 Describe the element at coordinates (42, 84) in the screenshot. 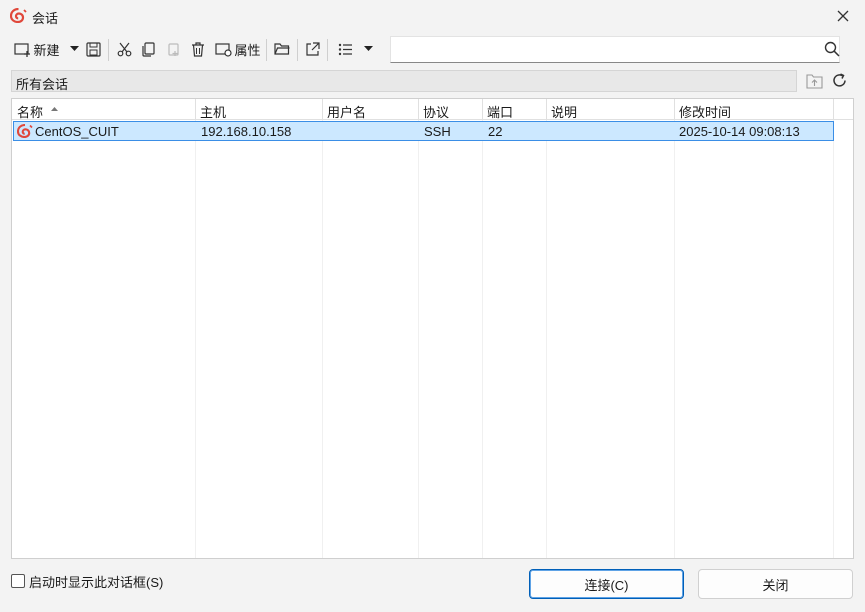

I see `breadcrumb-text: 所有会话` at that location.